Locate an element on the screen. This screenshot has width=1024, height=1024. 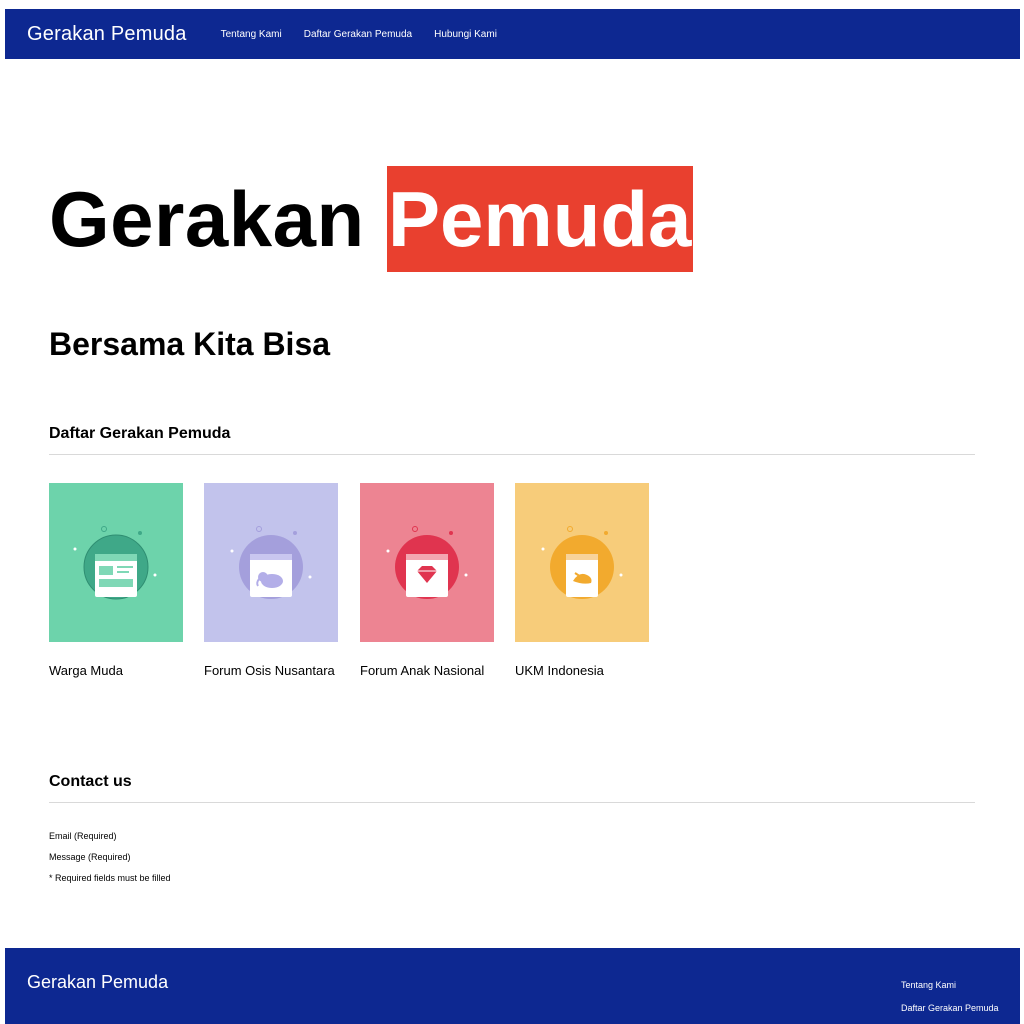
movement-card-forum-osis: Forum Osis Nusantara is located at coordinates (271, 580).